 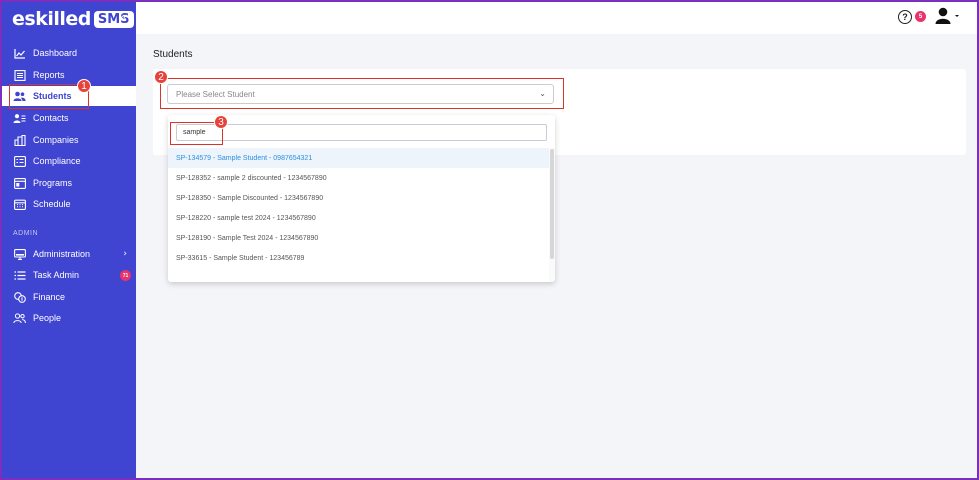 I want to click on dropdown-option: SP-33615 - Sample Student - 123456789, so click(x=358, y=258).